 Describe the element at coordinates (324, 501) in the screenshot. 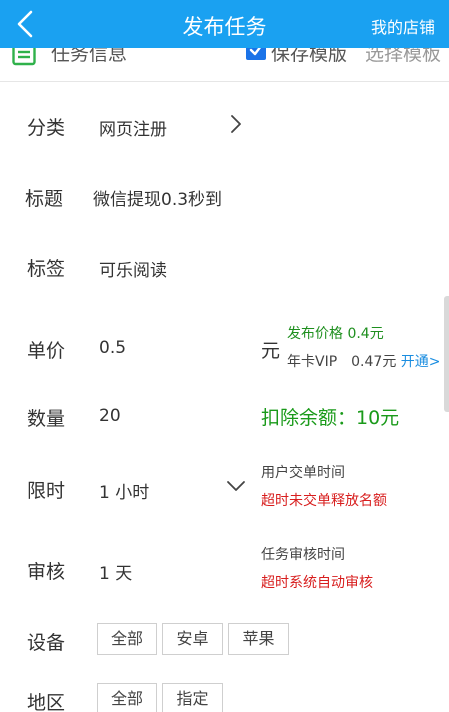

I see `submit-timeout-note: 超时未交单释放名额` at that location.